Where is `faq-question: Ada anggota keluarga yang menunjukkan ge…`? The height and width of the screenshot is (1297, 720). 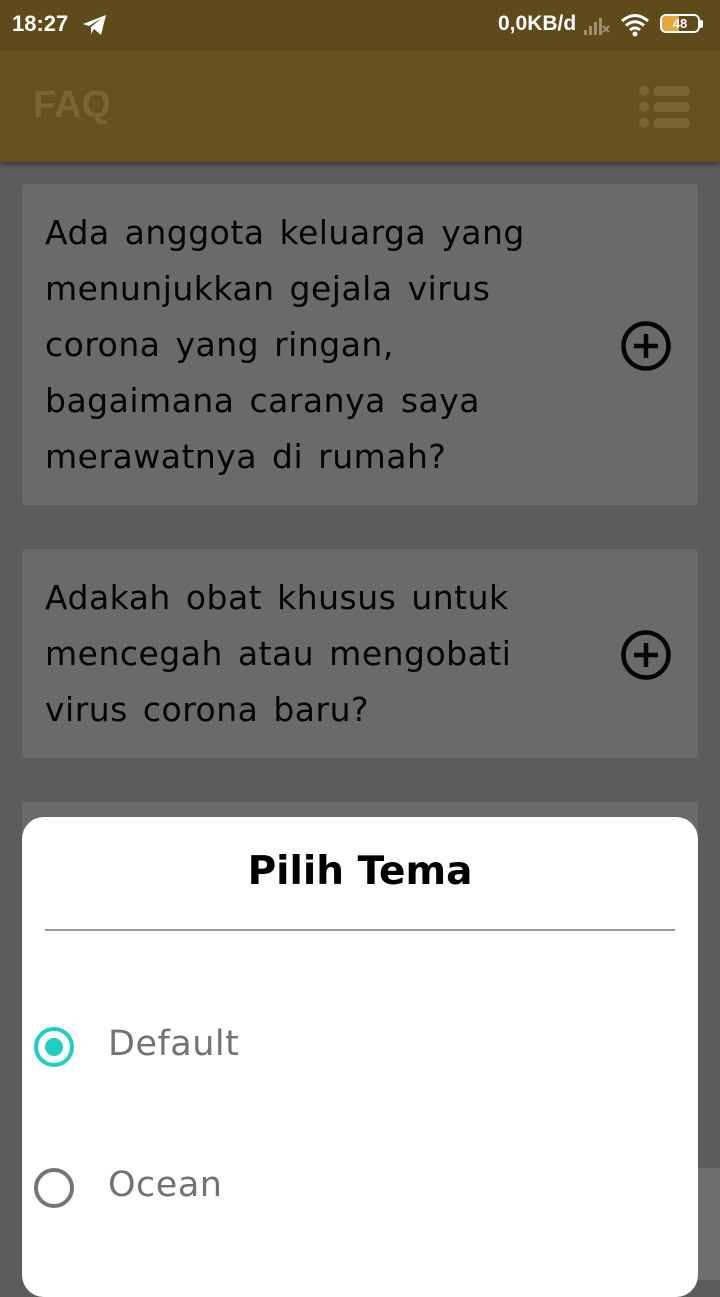 faq-question: Ada anggota keluarga yang menunjukkan ge… is located at coordinates (285, 344).